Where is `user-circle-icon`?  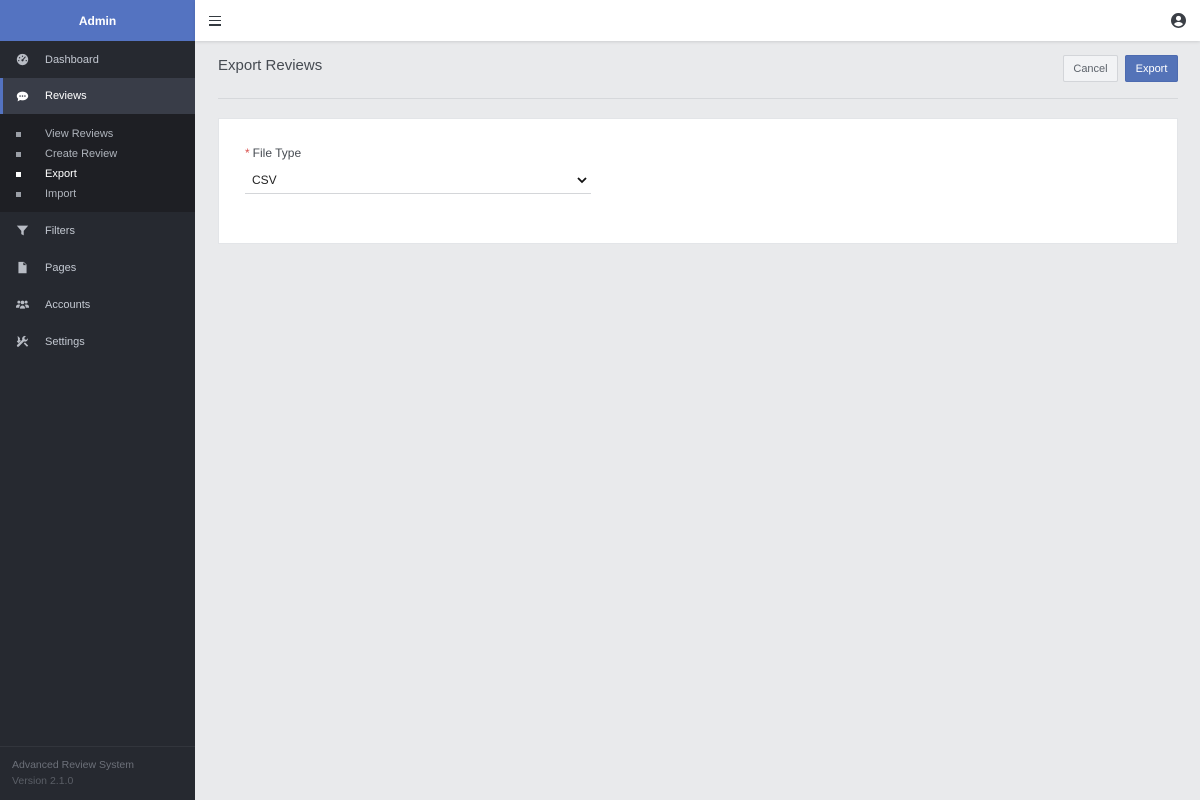 user-circle-icon is located at coordinates (1178, 20).